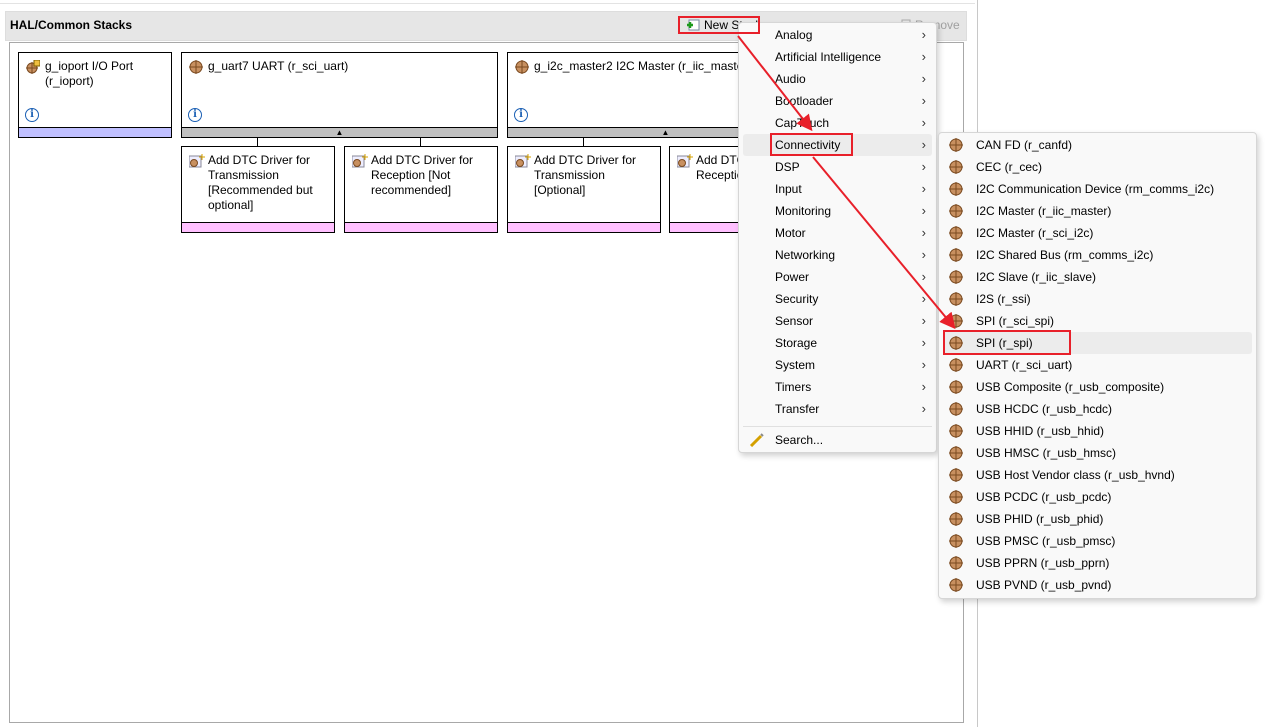  Describe the element at coordinates (1097, 211) in the screenshot. I see `submenu-item: I2C Master (r_iic_master)` at that location.